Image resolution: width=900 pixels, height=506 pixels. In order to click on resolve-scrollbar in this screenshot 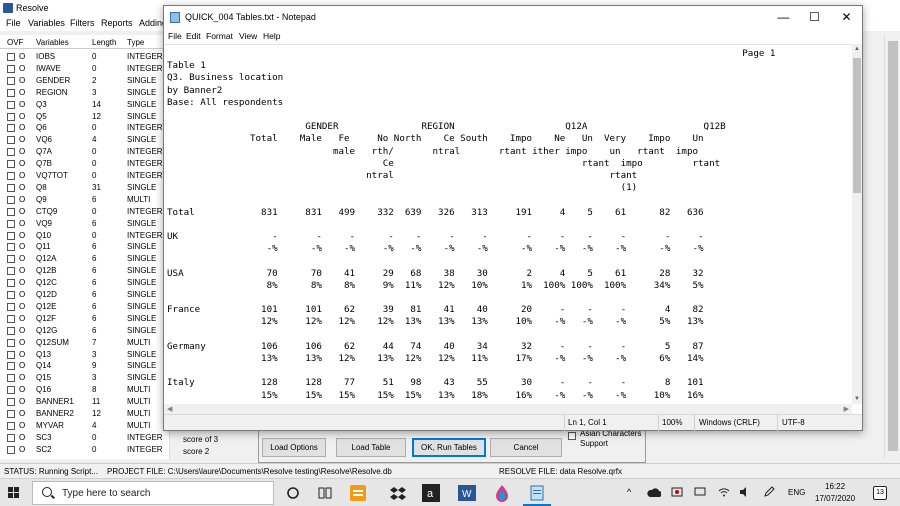, I will do `click(892, 247)`.